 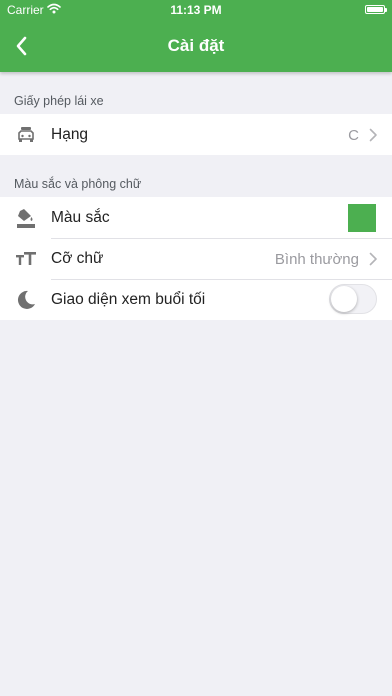 What do you see at coordinates (376, 9) in the screenshot?
I see `battery-icon` at bounding box center [376, 9].